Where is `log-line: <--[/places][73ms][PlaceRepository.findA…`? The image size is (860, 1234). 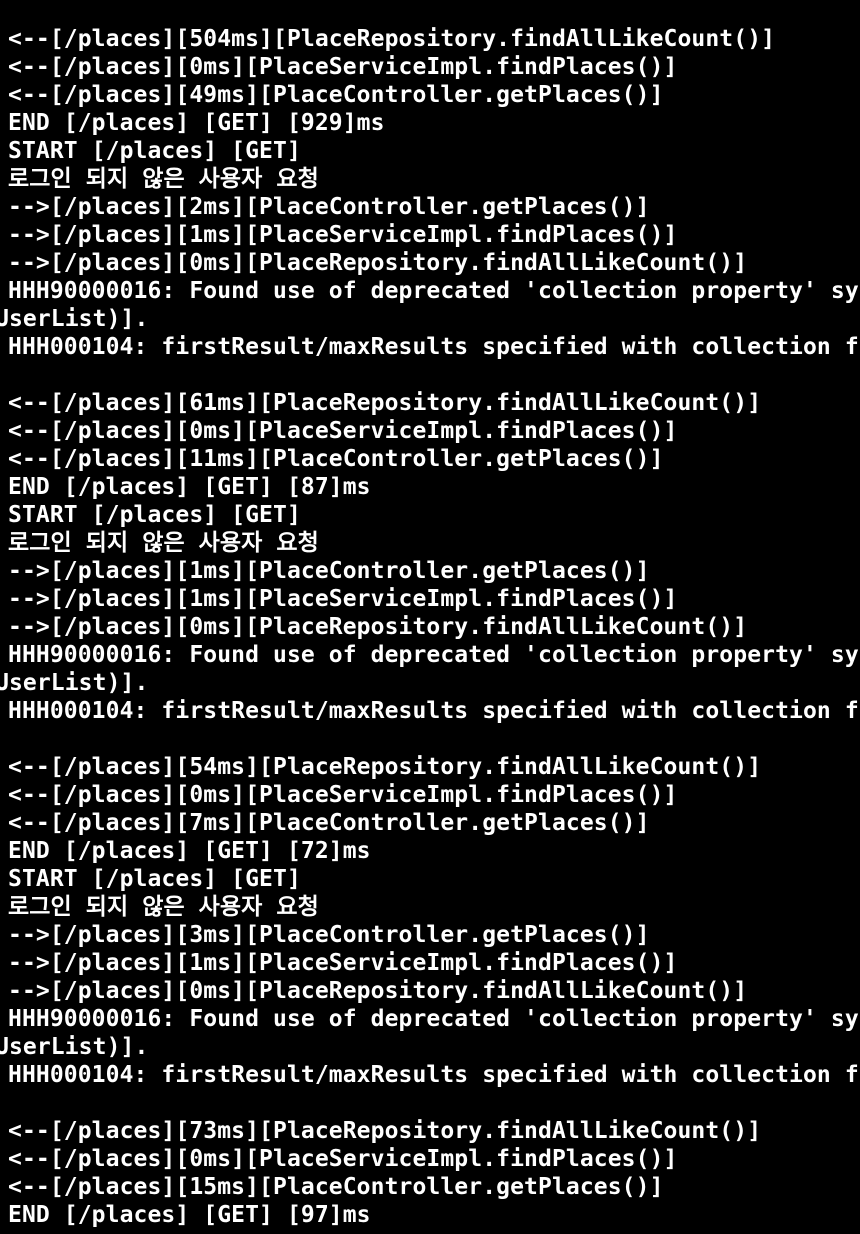 log-line: <--[/places][73ms][PlaceRepository.findA… is located at coordinates (385, 1131).